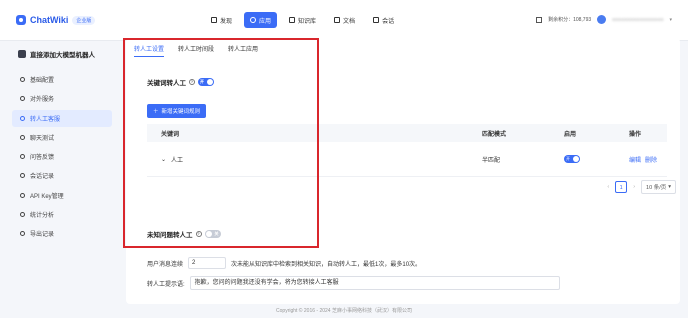 The image size is (688, 318). I want to click on bot-name: 直接添加大模型机器人, so click(62, 55).